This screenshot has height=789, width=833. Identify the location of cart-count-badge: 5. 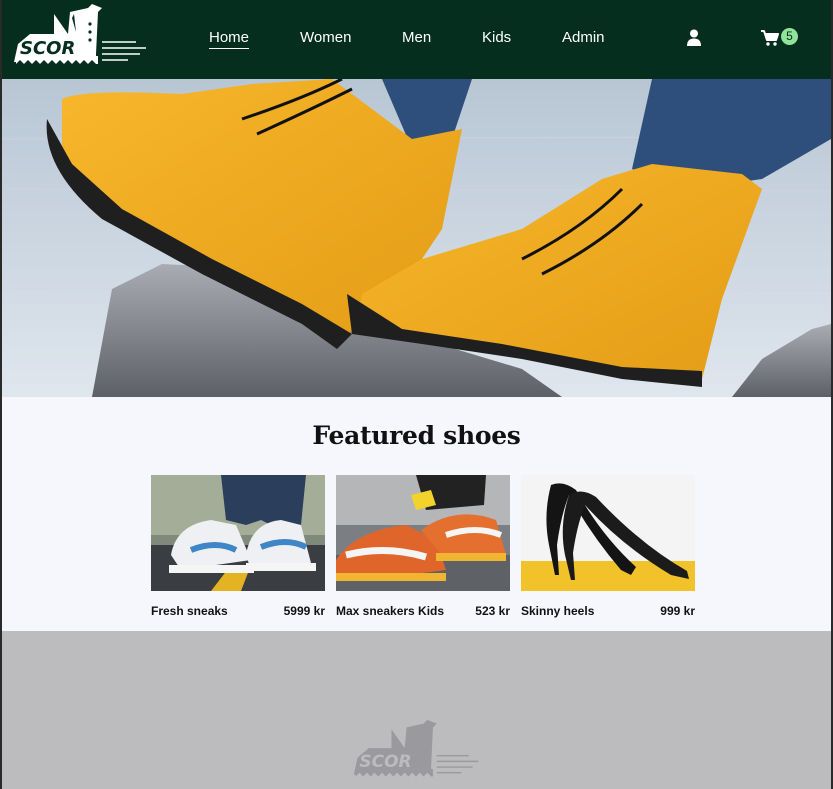
(789, 36).